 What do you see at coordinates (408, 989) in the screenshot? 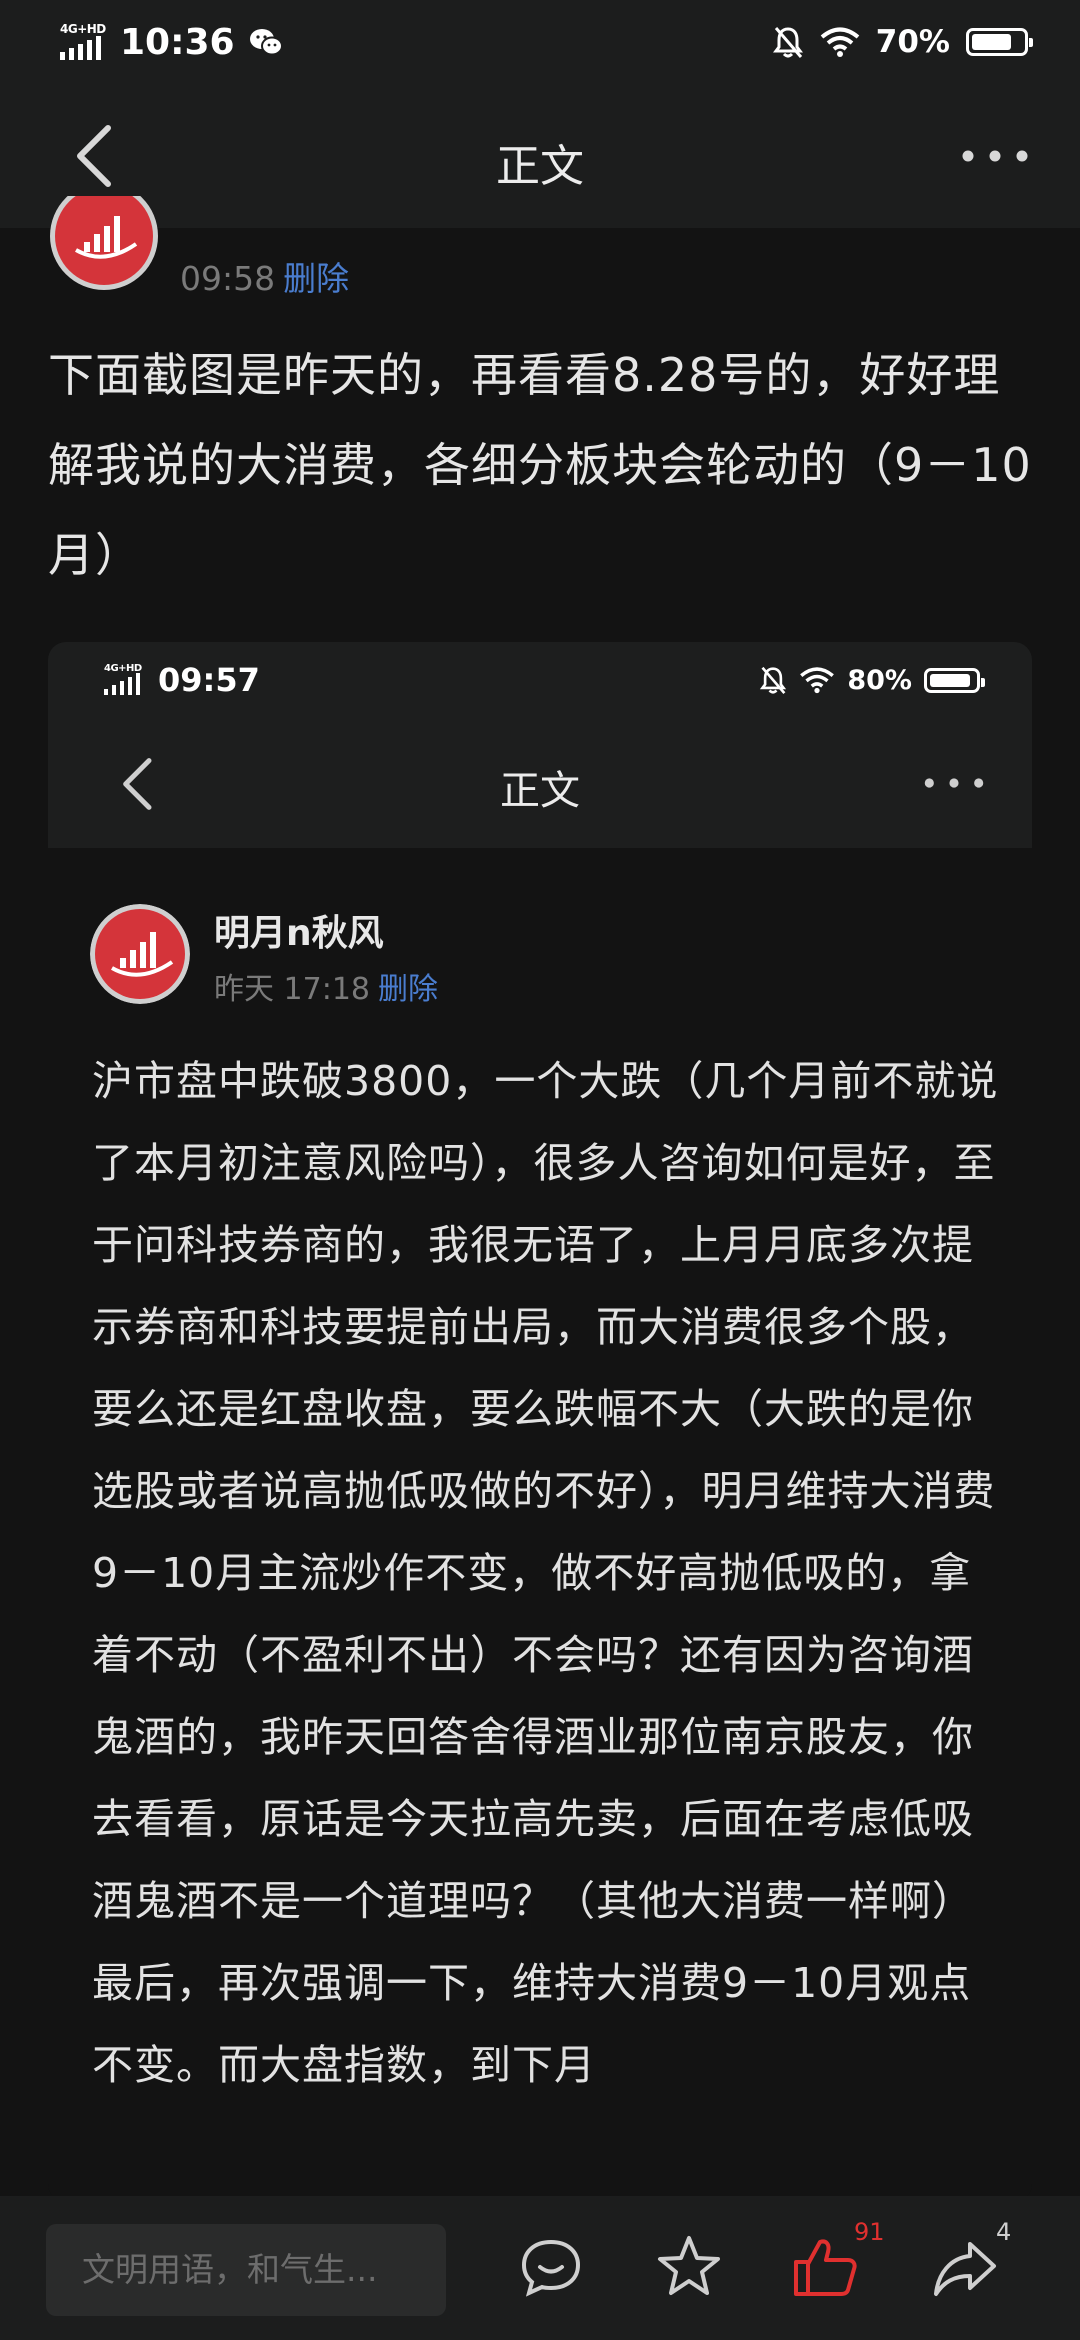
I see `embedded-delete-link: 删除` at bounding box center [408, 989].